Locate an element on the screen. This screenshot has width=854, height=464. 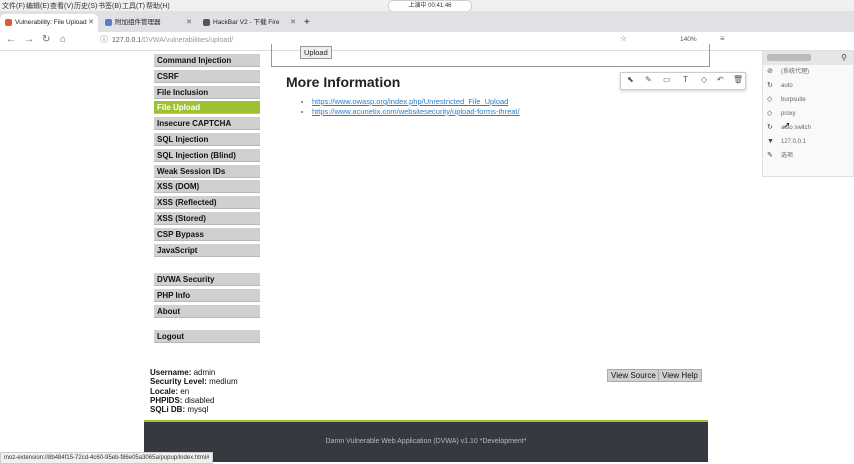
security-label: Security Level: is located at coordinates (178, 382).